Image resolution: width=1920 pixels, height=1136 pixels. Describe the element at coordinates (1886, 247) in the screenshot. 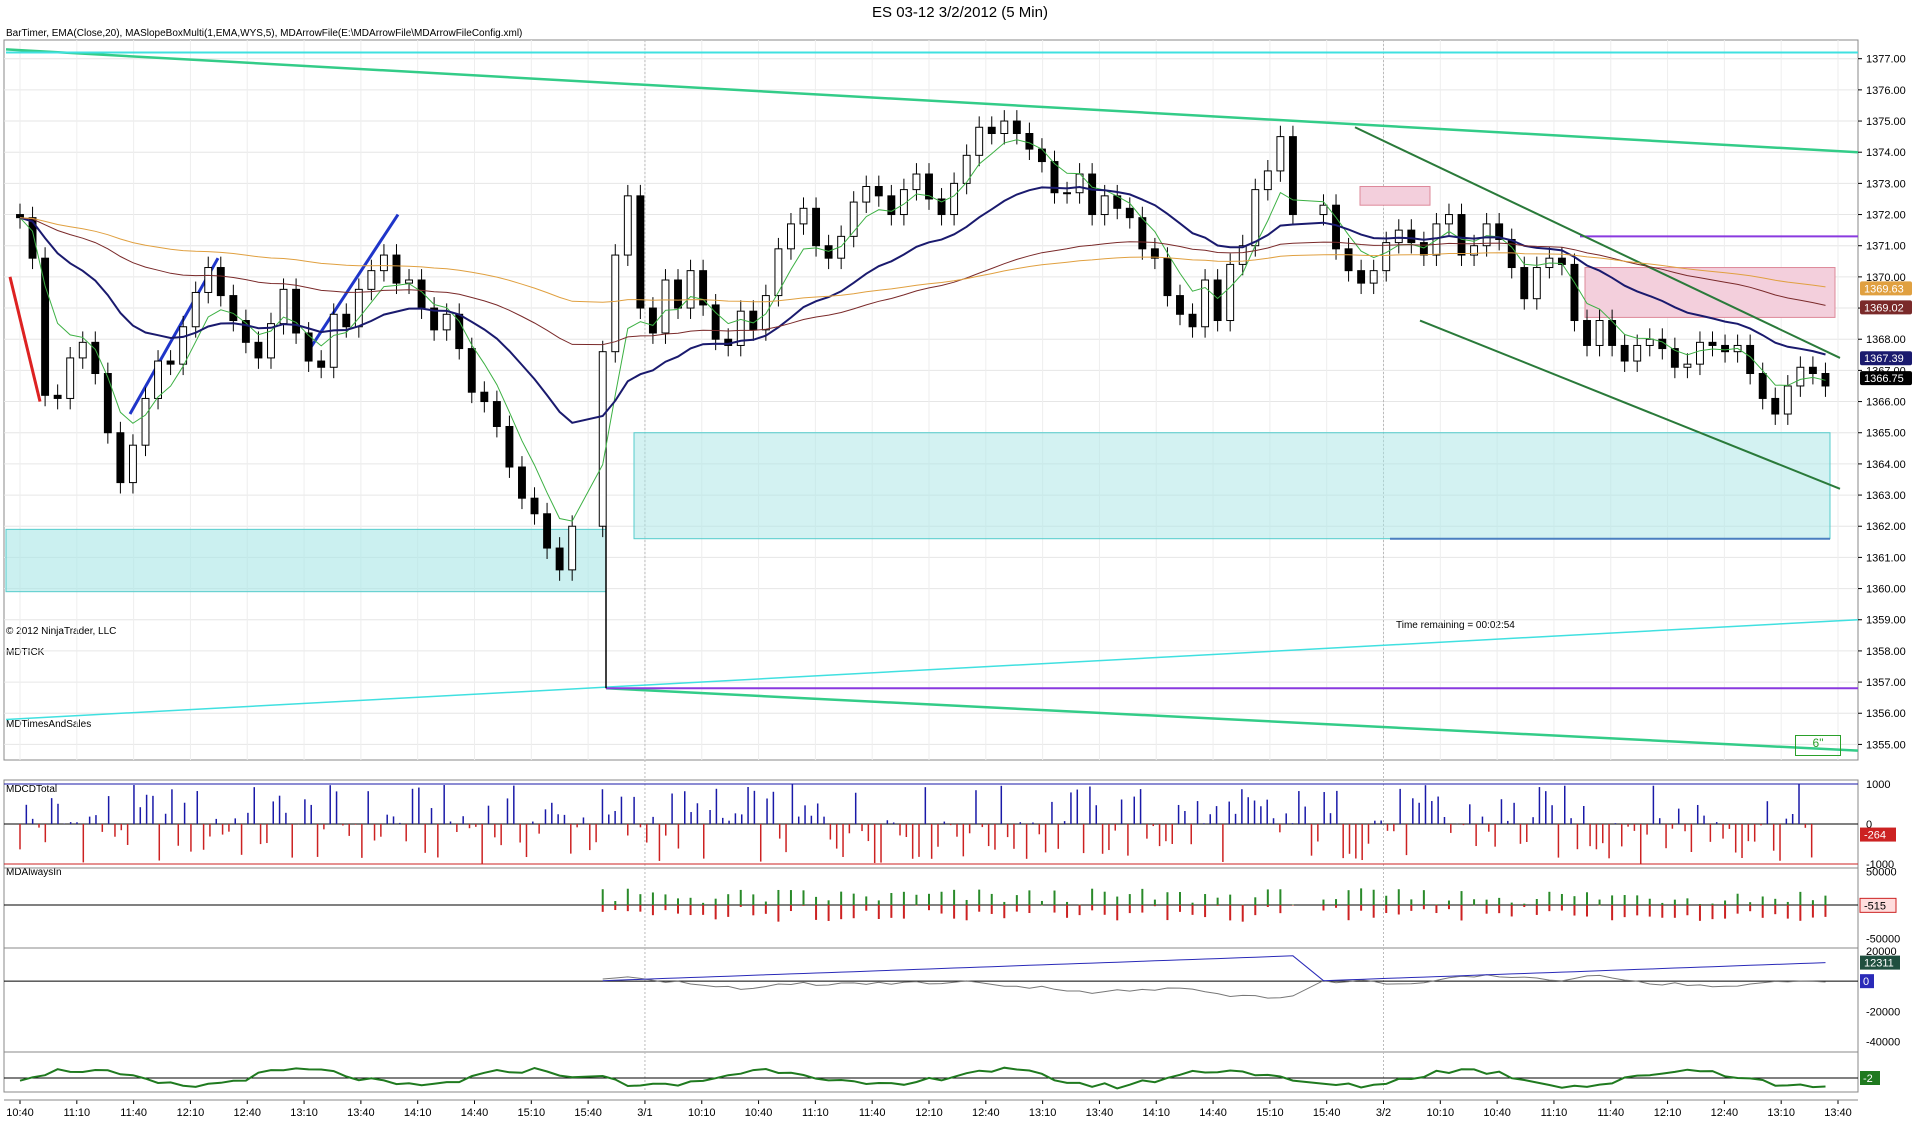

I see `price-tick-label: 1371.00` at that location.